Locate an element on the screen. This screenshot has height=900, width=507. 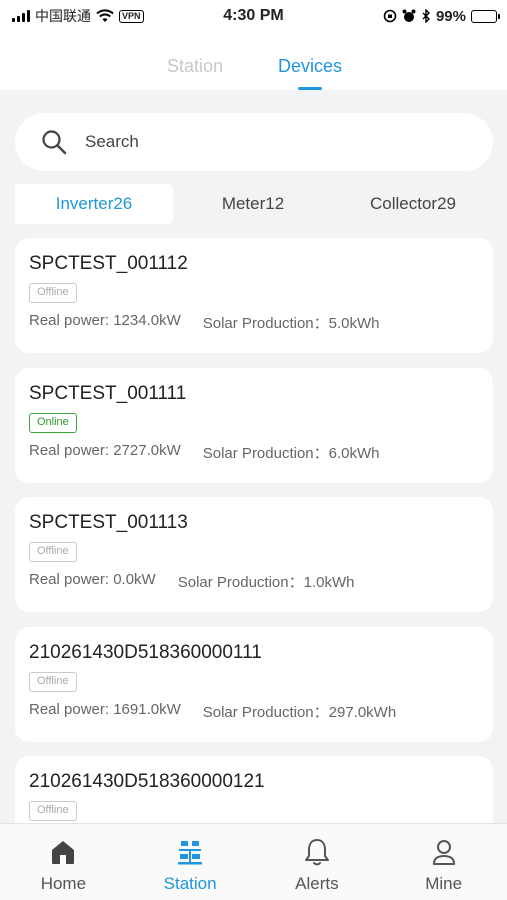
nav-station-label: Station is located at coordinates (190, 883).